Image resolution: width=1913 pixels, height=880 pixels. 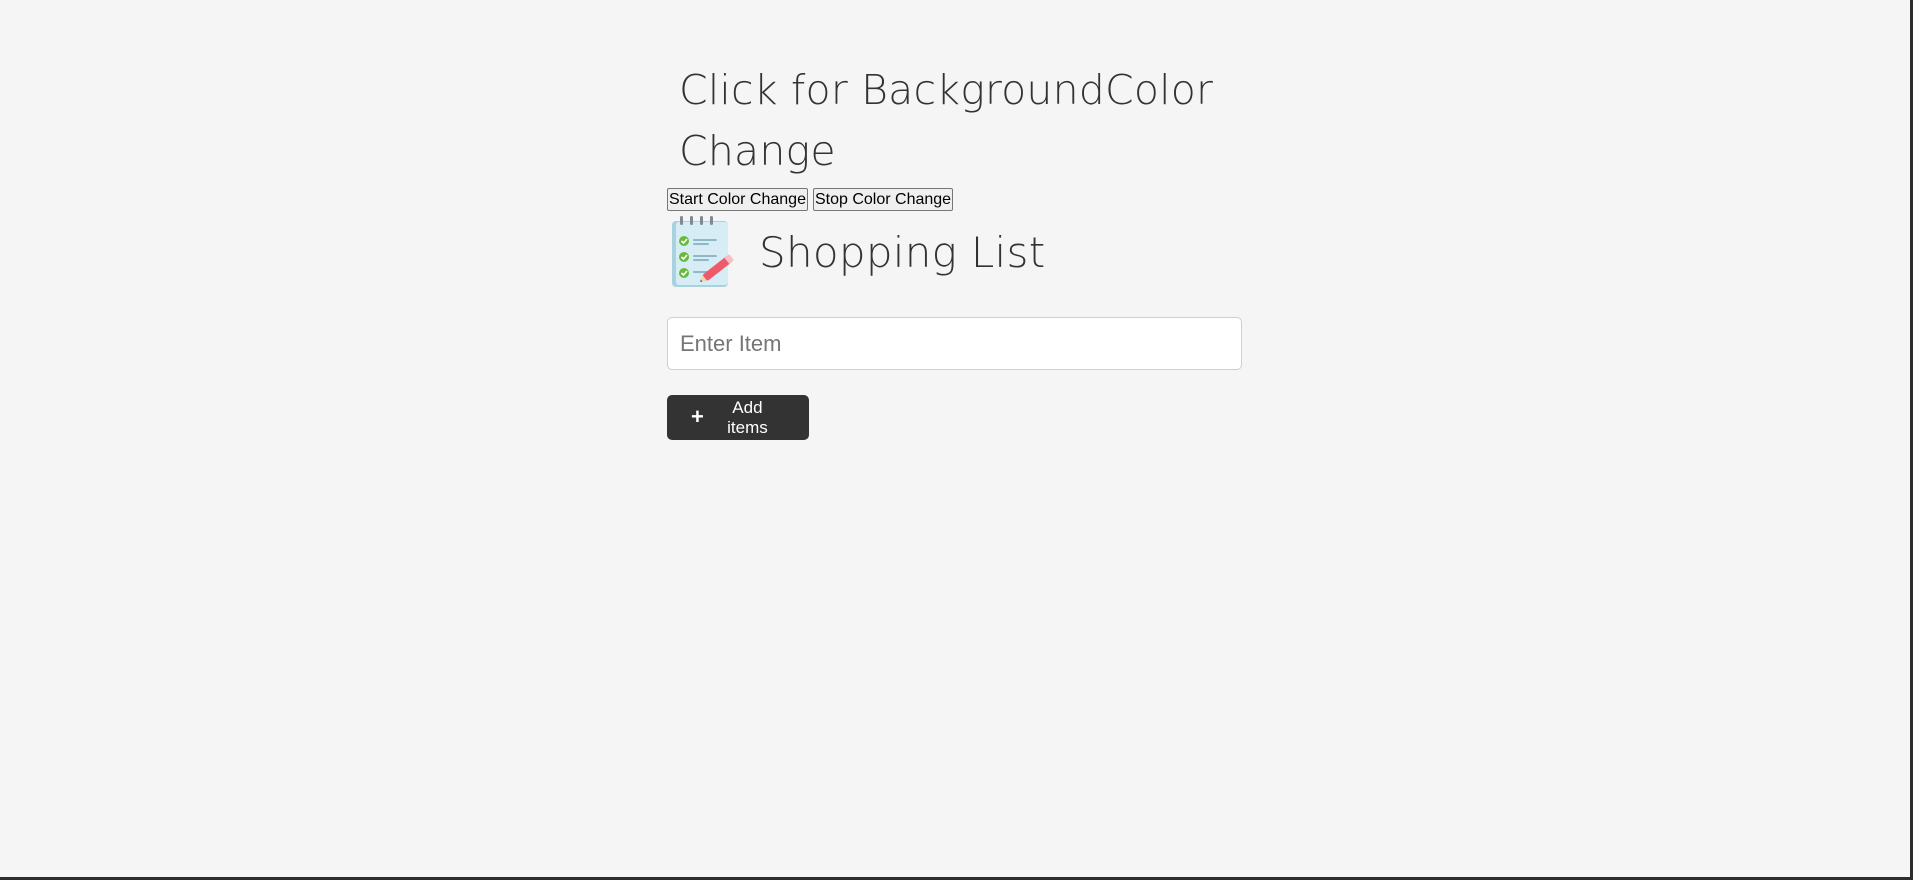 I want to click on add-items-button: + Add items, so click(x=738, y=417).